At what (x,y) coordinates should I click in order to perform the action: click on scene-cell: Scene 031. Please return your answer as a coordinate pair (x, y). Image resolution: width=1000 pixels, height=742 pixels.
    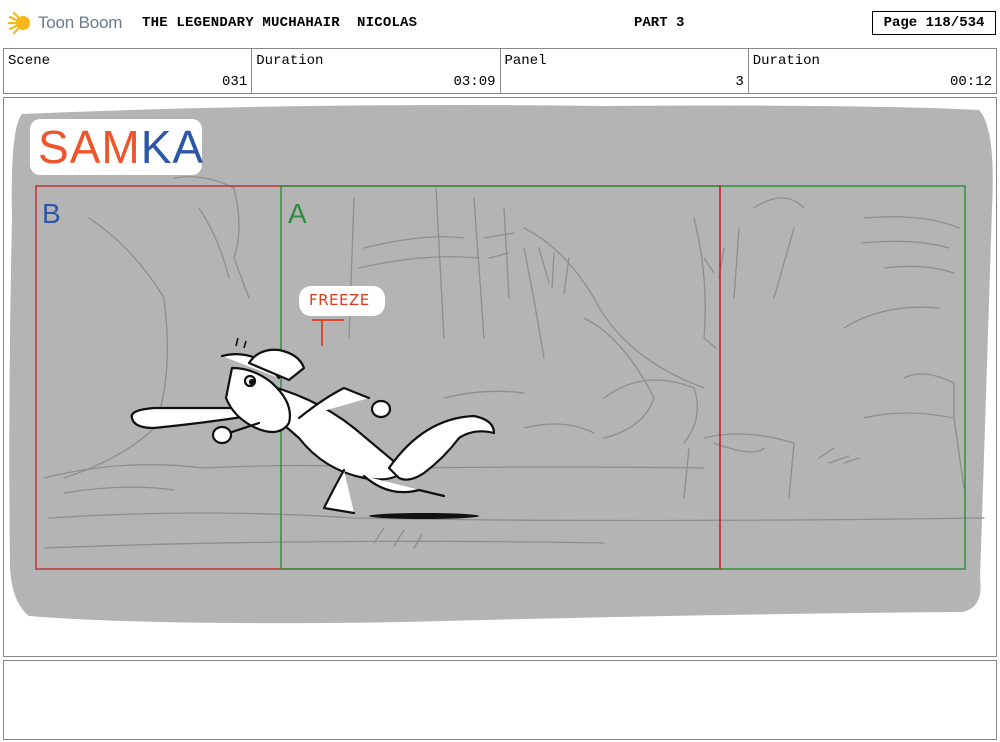
    Looking at the image, I should click on (128, 71).